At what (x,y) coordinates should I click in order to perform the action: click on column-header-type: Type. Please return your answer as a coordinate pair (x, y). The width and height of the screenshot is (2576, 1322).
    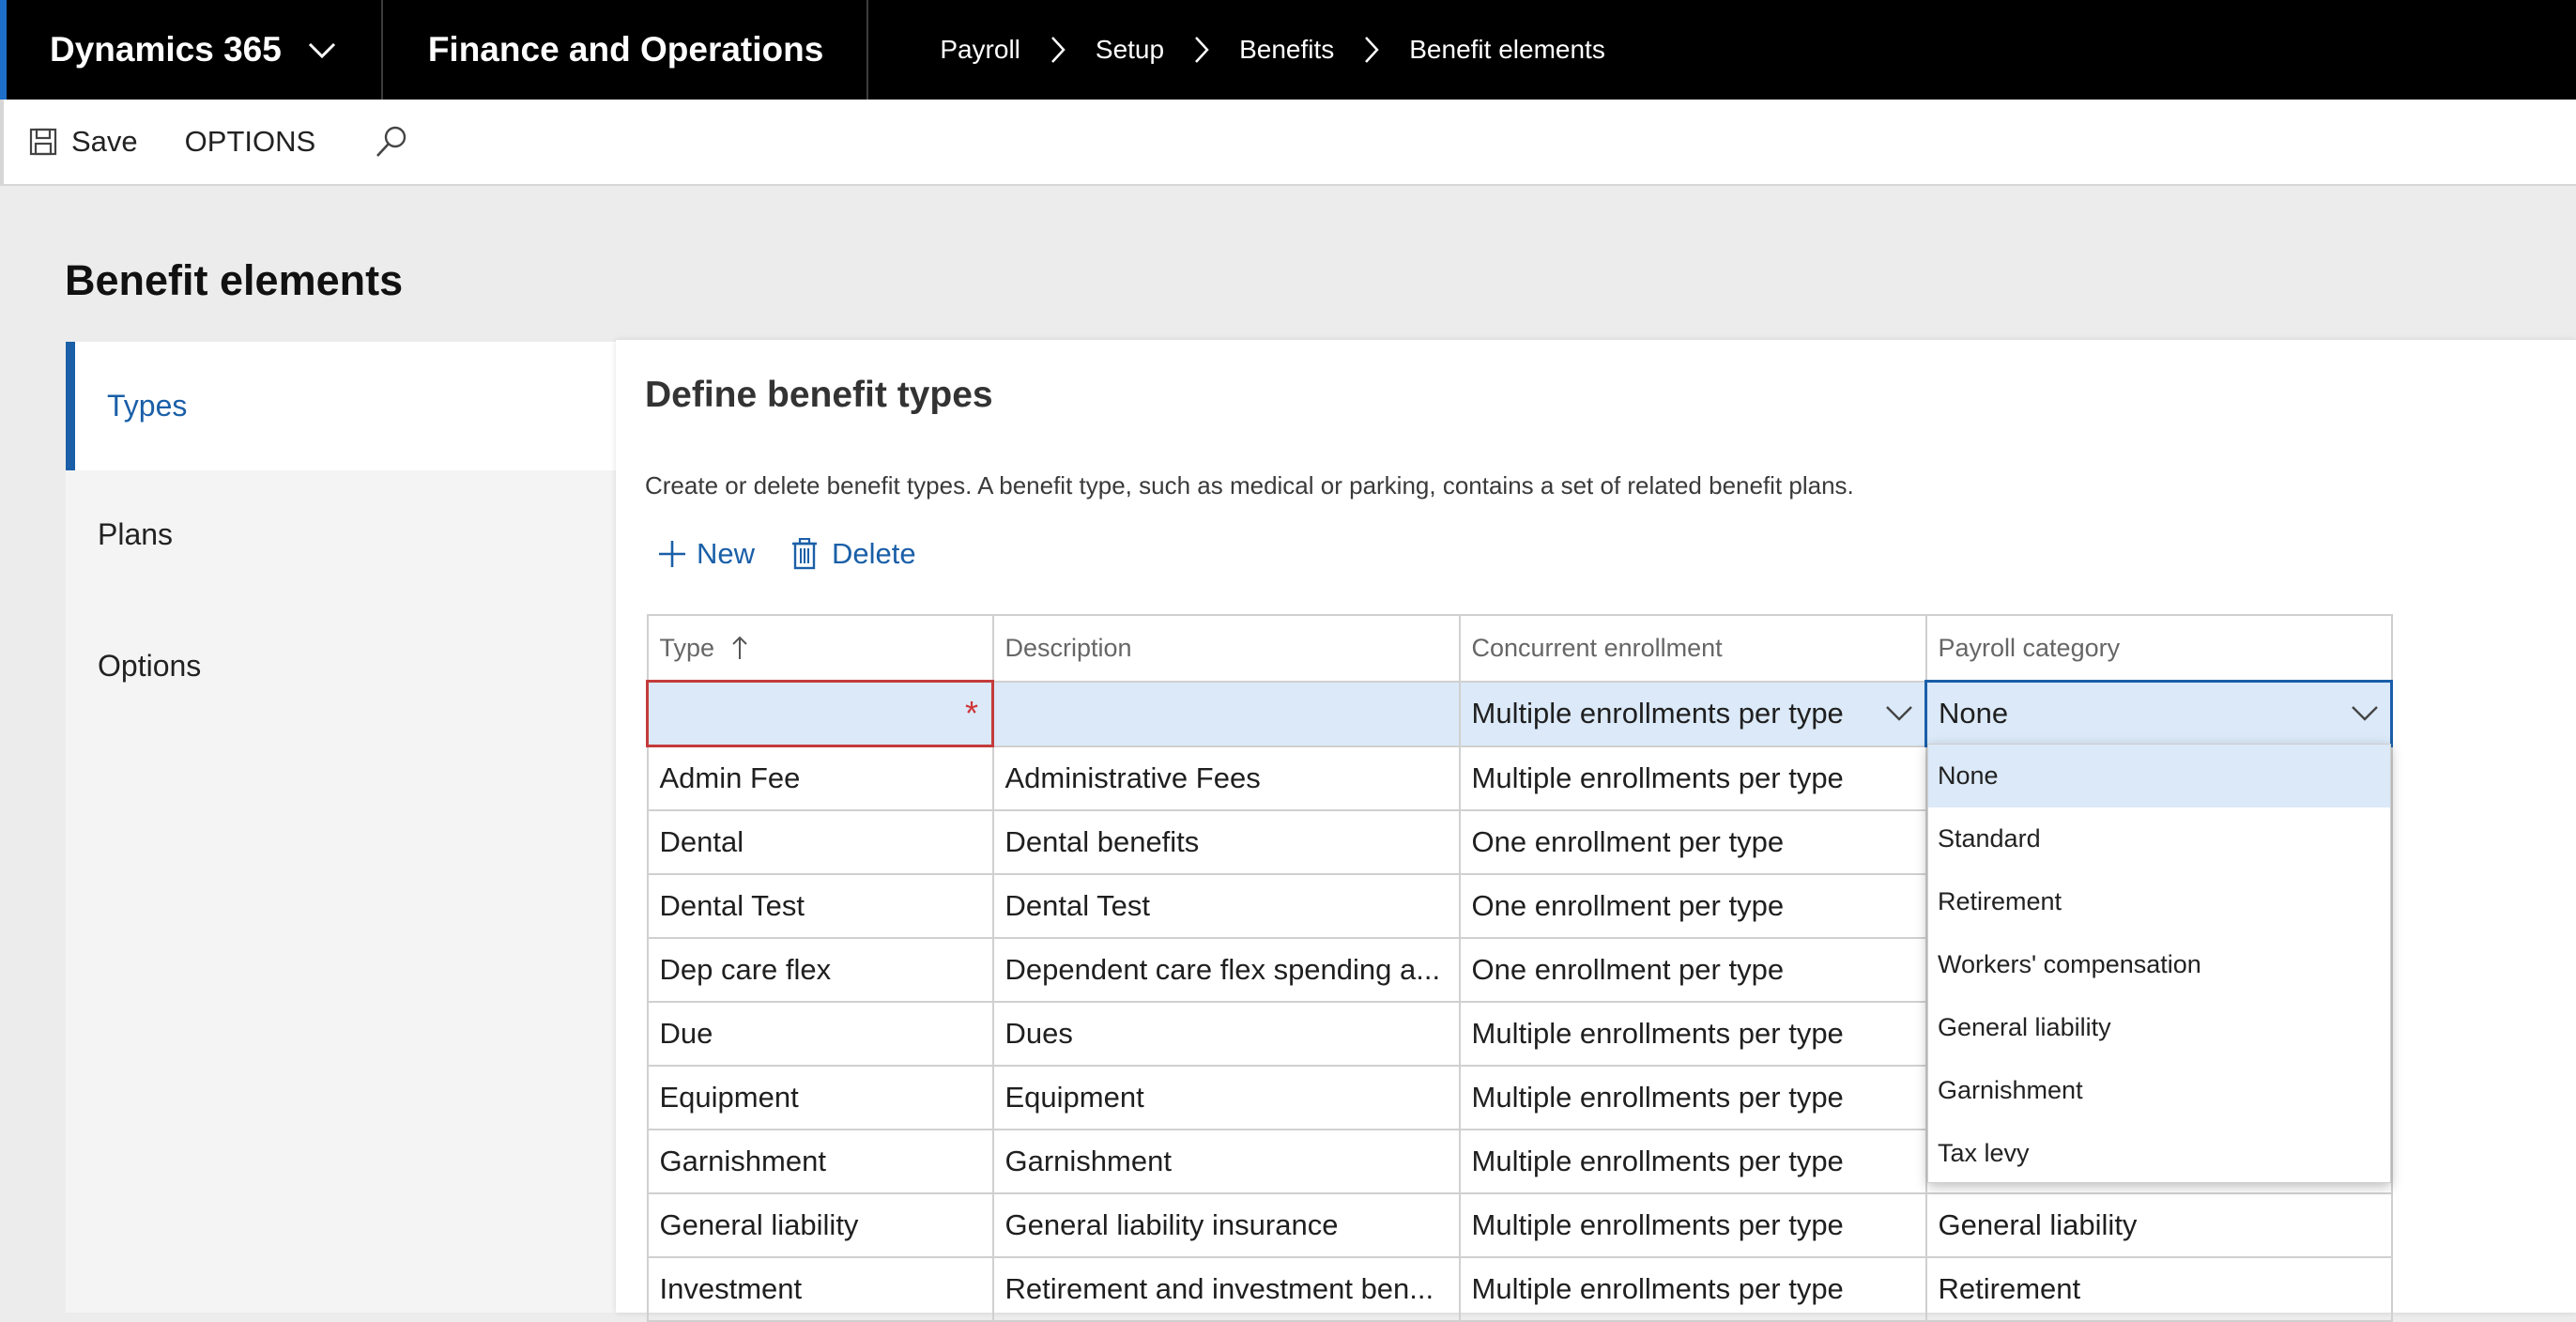
    Looking at the image, I should click on (820, 648).